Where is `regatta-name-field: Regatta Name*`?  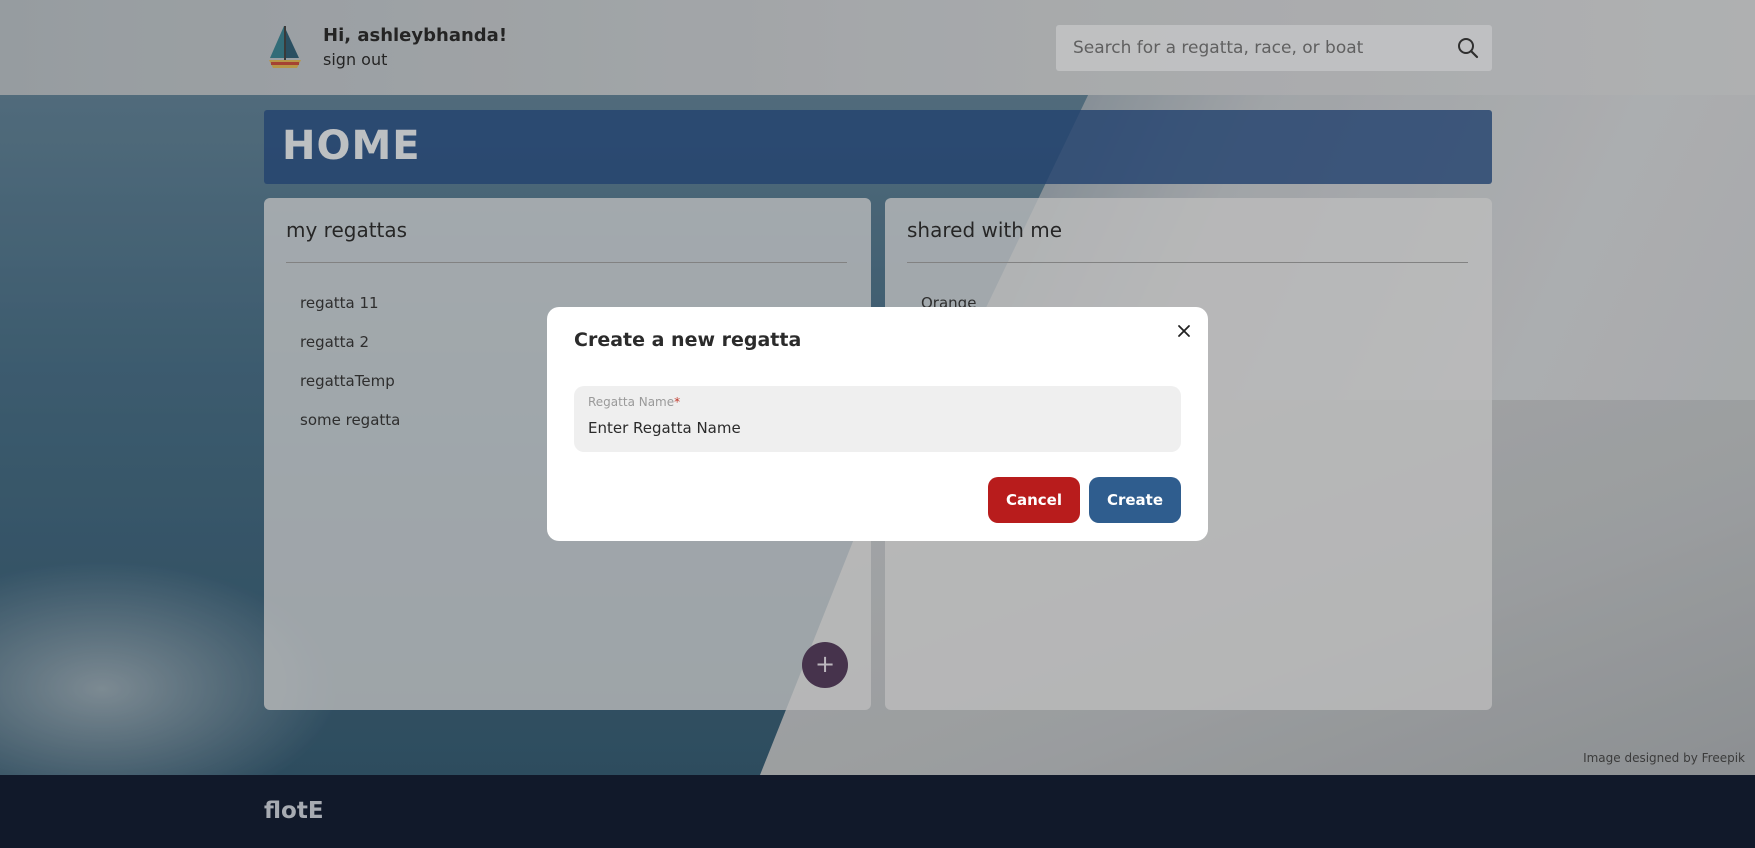
regatta-name-field: Regatta Name* is located at coordinates (877, 419).